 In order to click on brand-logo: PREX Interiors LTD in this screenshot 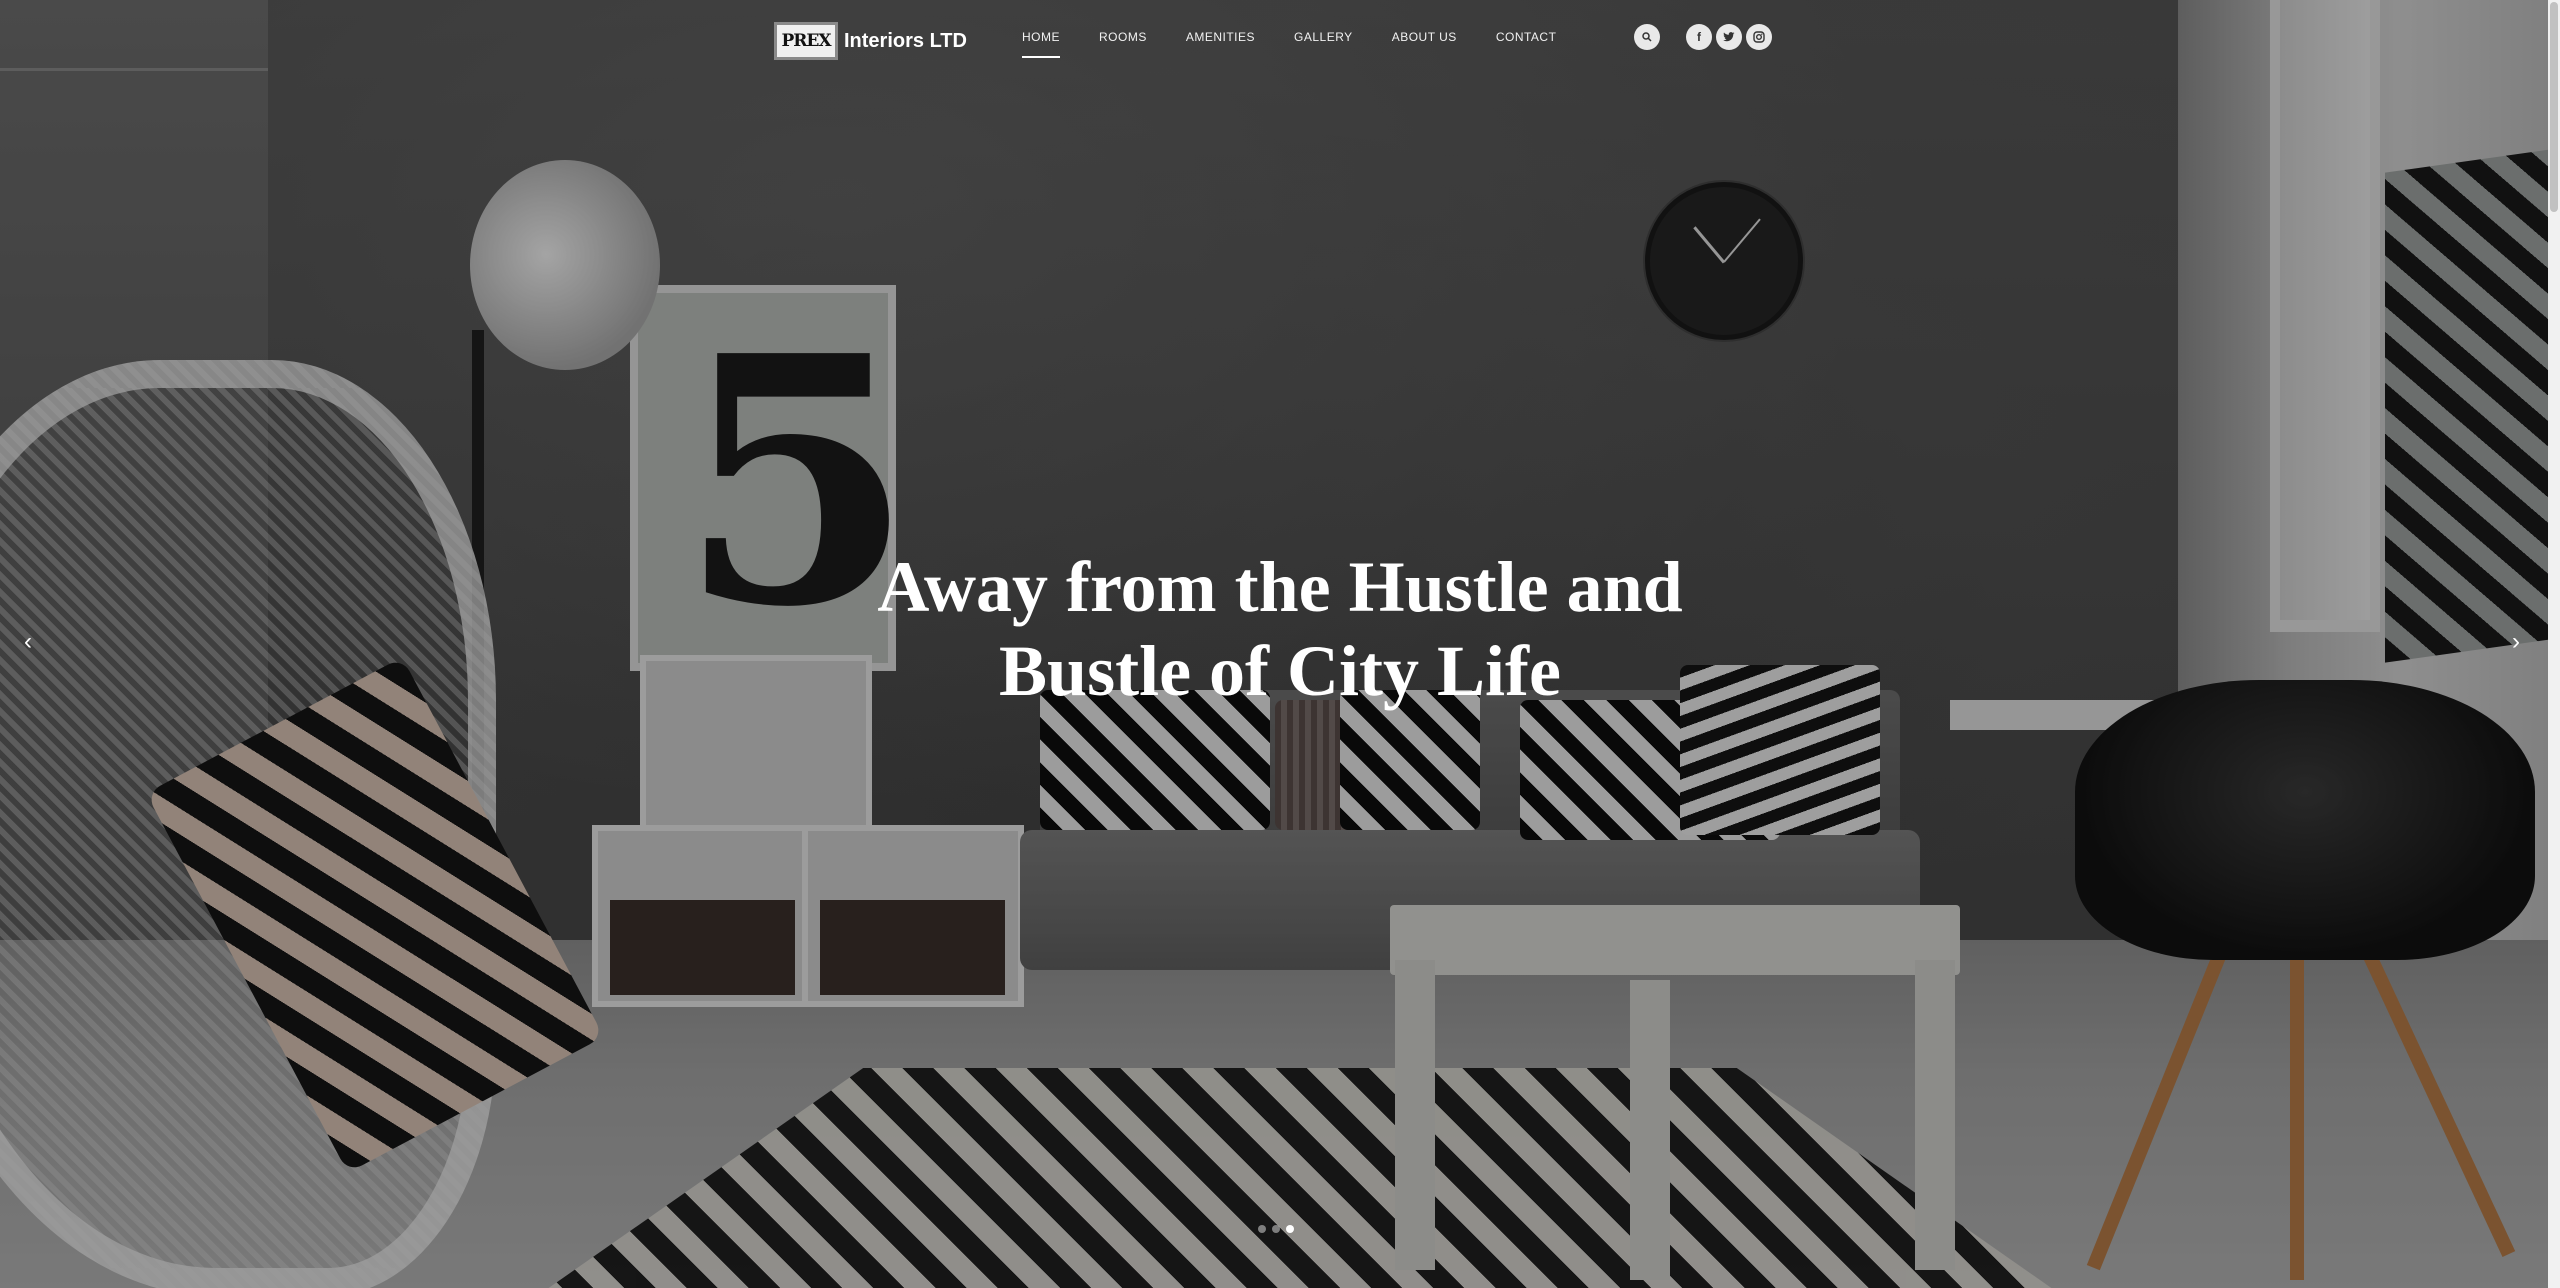, I will do `click(870, 41)`.